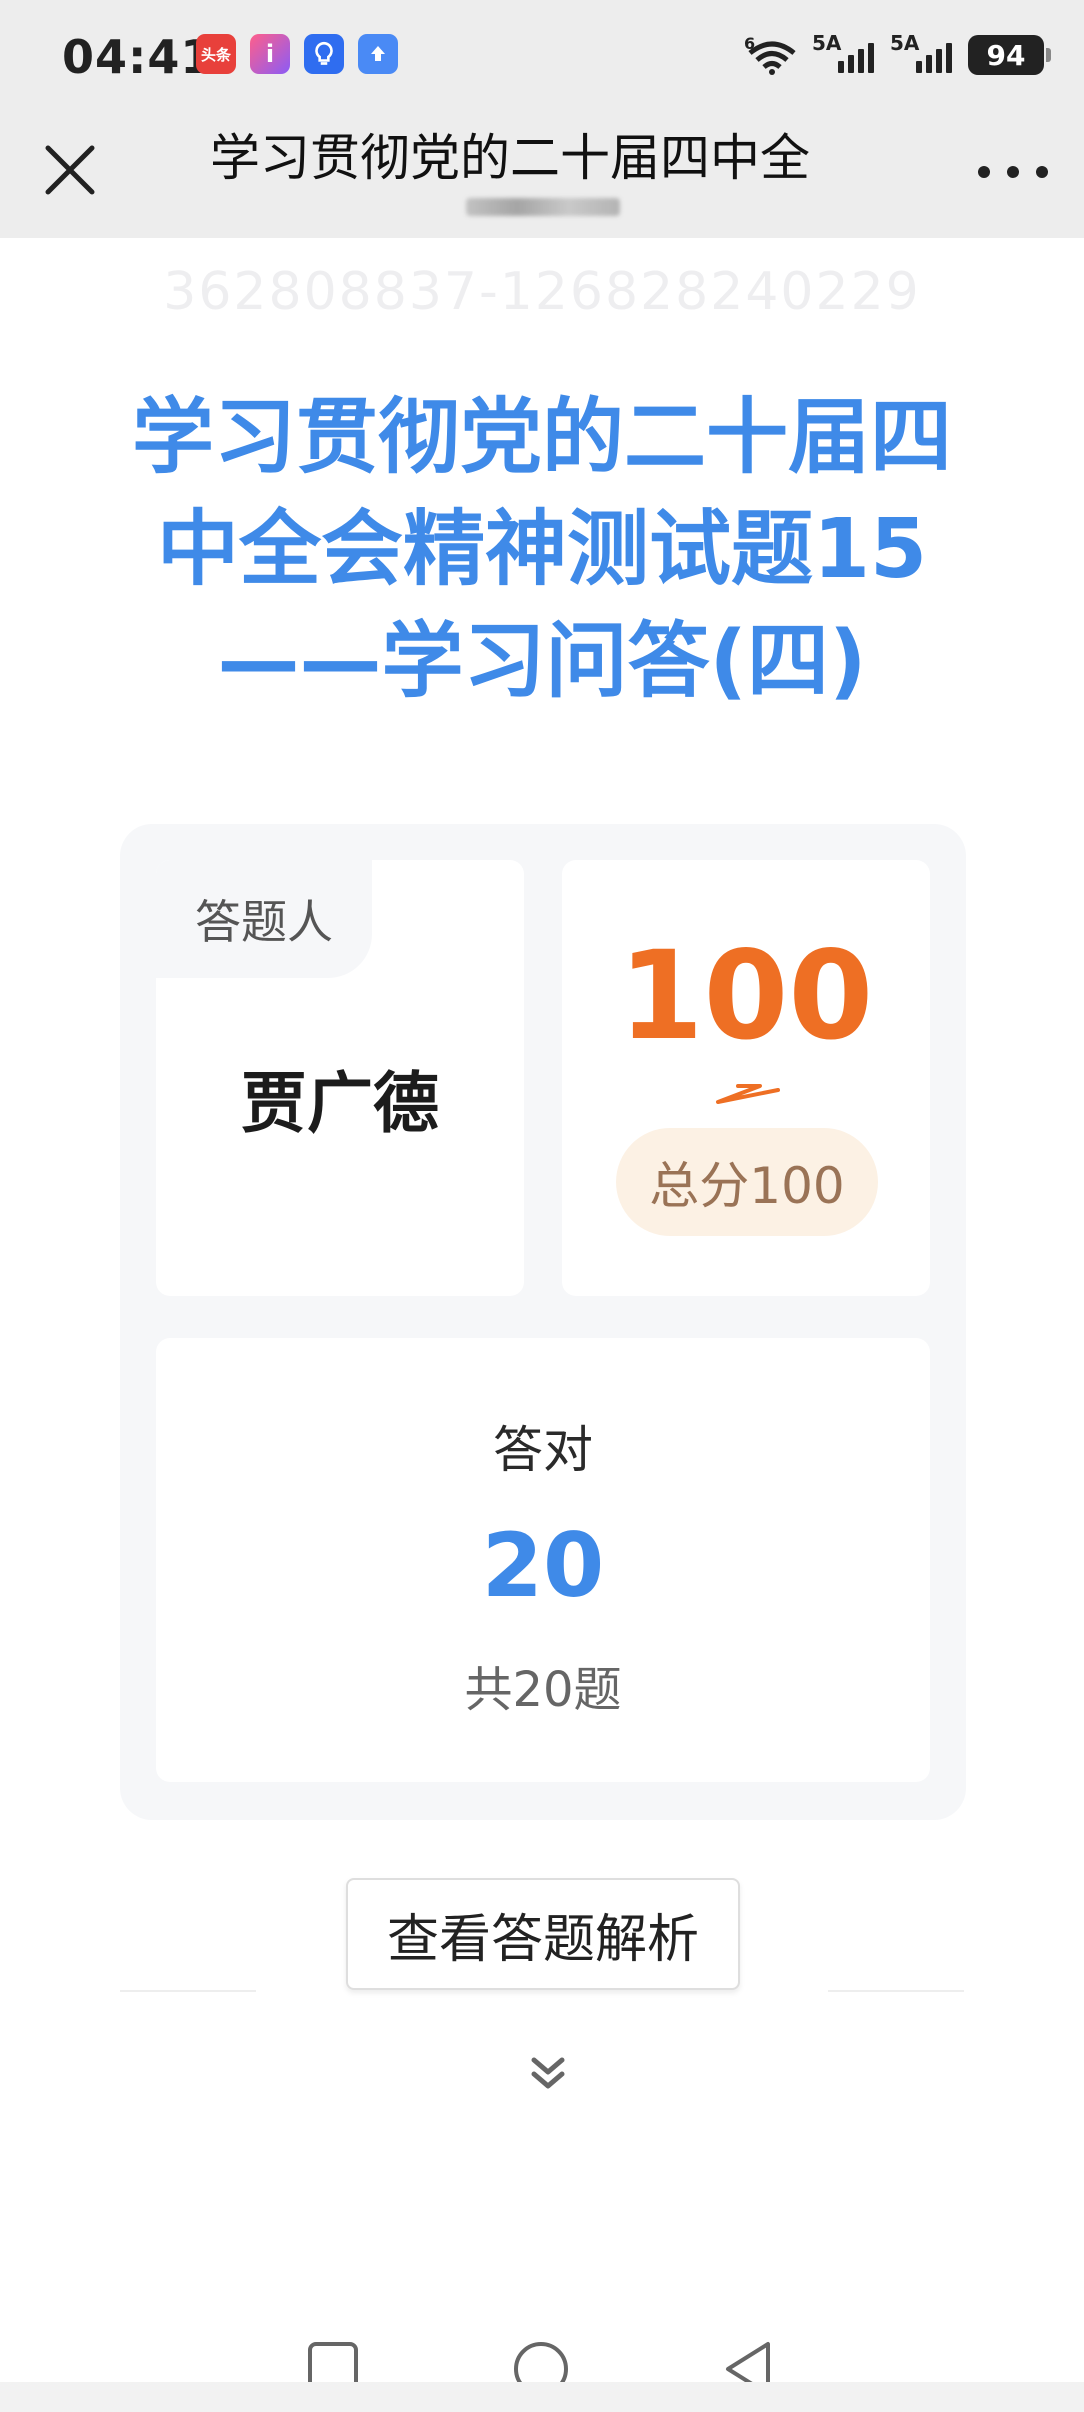 The height and width of the screenshot is (2412, 1084). What do you see at coordinates (543, 1690) in the screenshot?
I see `total-questions: 共20题` at bounding box center [543, 1690].